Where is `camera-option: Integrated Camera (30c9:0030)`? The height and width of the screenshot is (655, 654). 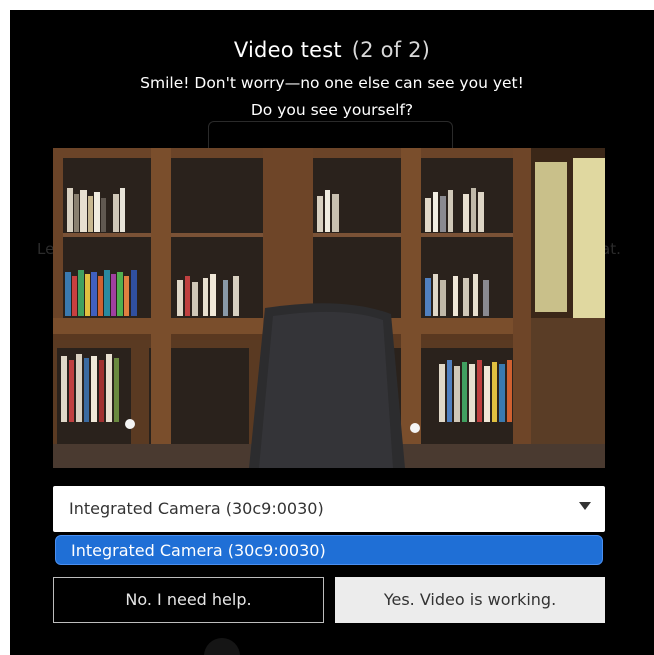 camera-option: Integrated Camera (30c9:0030) is located at coordinates (329, 550).